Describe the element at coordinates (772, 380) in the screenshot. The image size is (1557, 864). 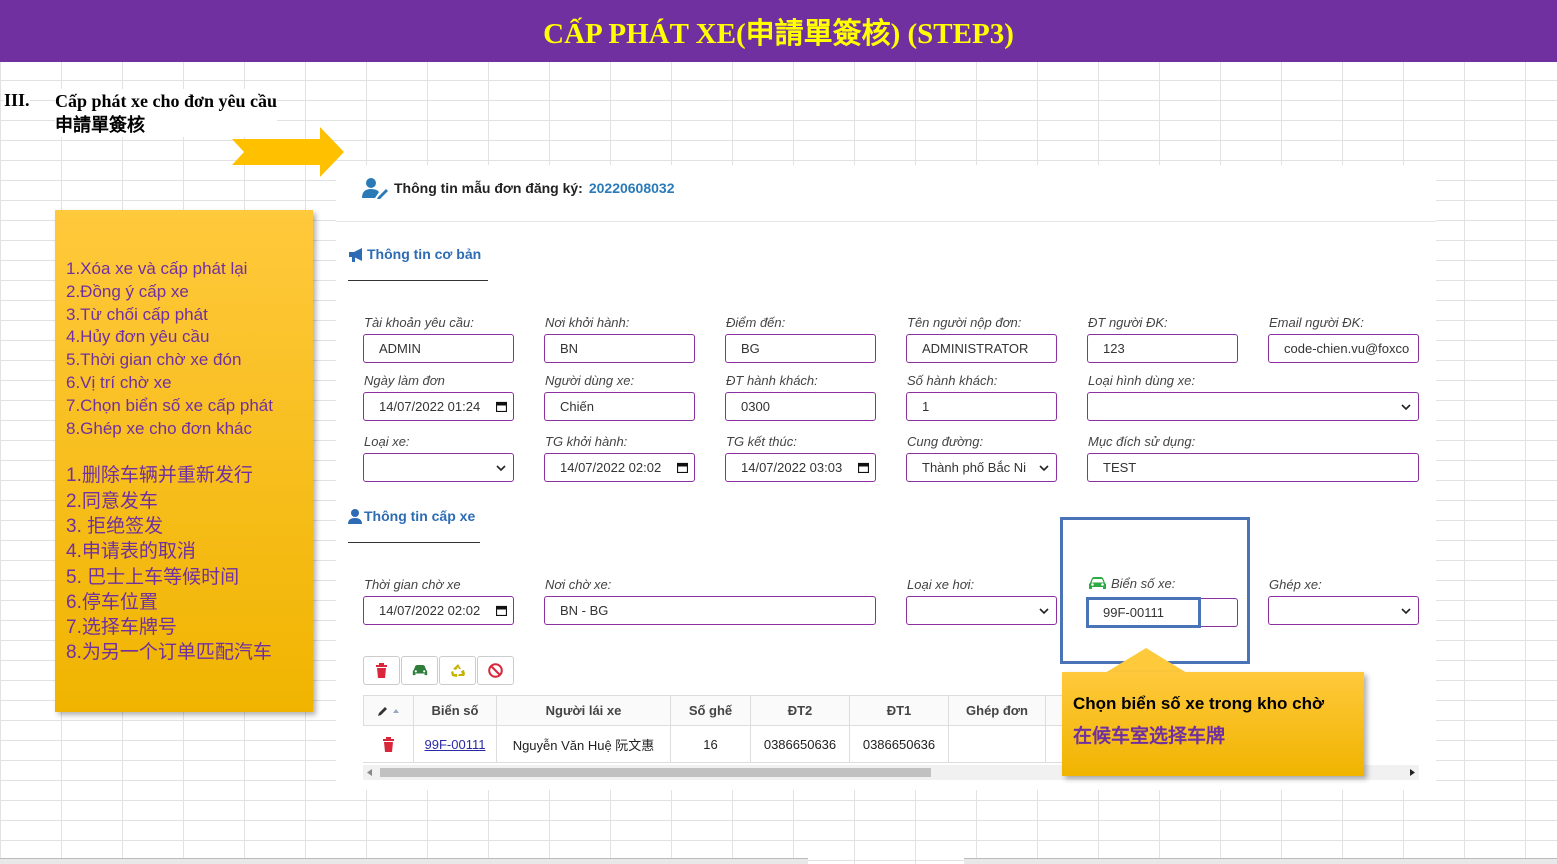
I see `passenger-phone-label: ĐT hành khách:` at that location.